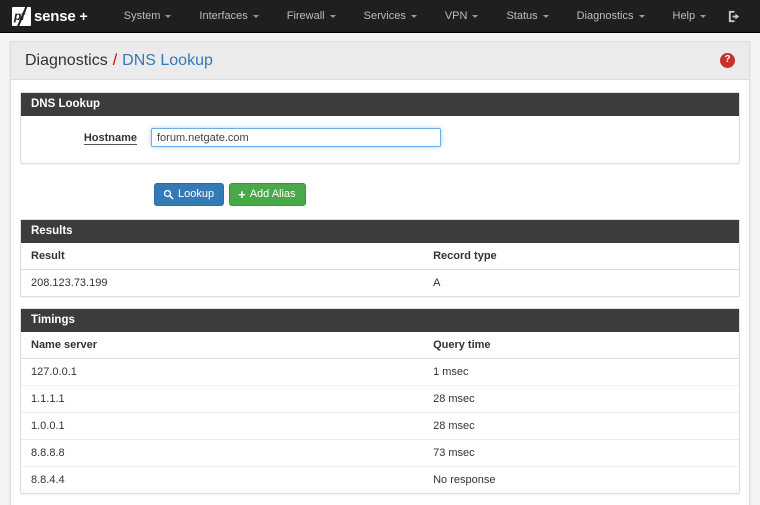 The height and width of the screenshot is (505, 760). Describe the element at coordinates (581, 256) in the screenshot. I see `results-column-record-type: Record type` at that location.